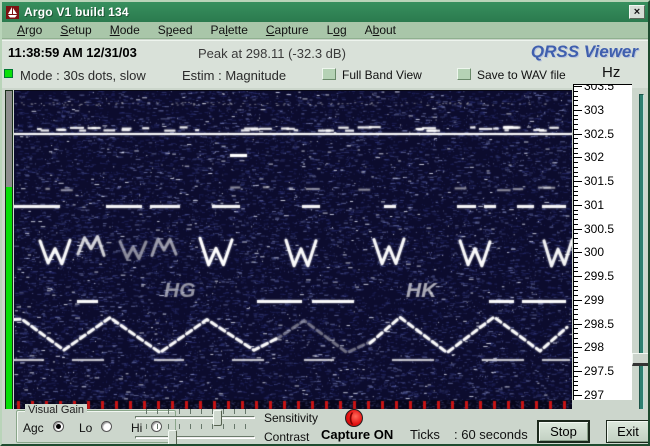  What do you see at coordinates (291, 418) in the screenshot?
I see `sensitivity-label: Sensitivity` at bounding box center [291, 418].